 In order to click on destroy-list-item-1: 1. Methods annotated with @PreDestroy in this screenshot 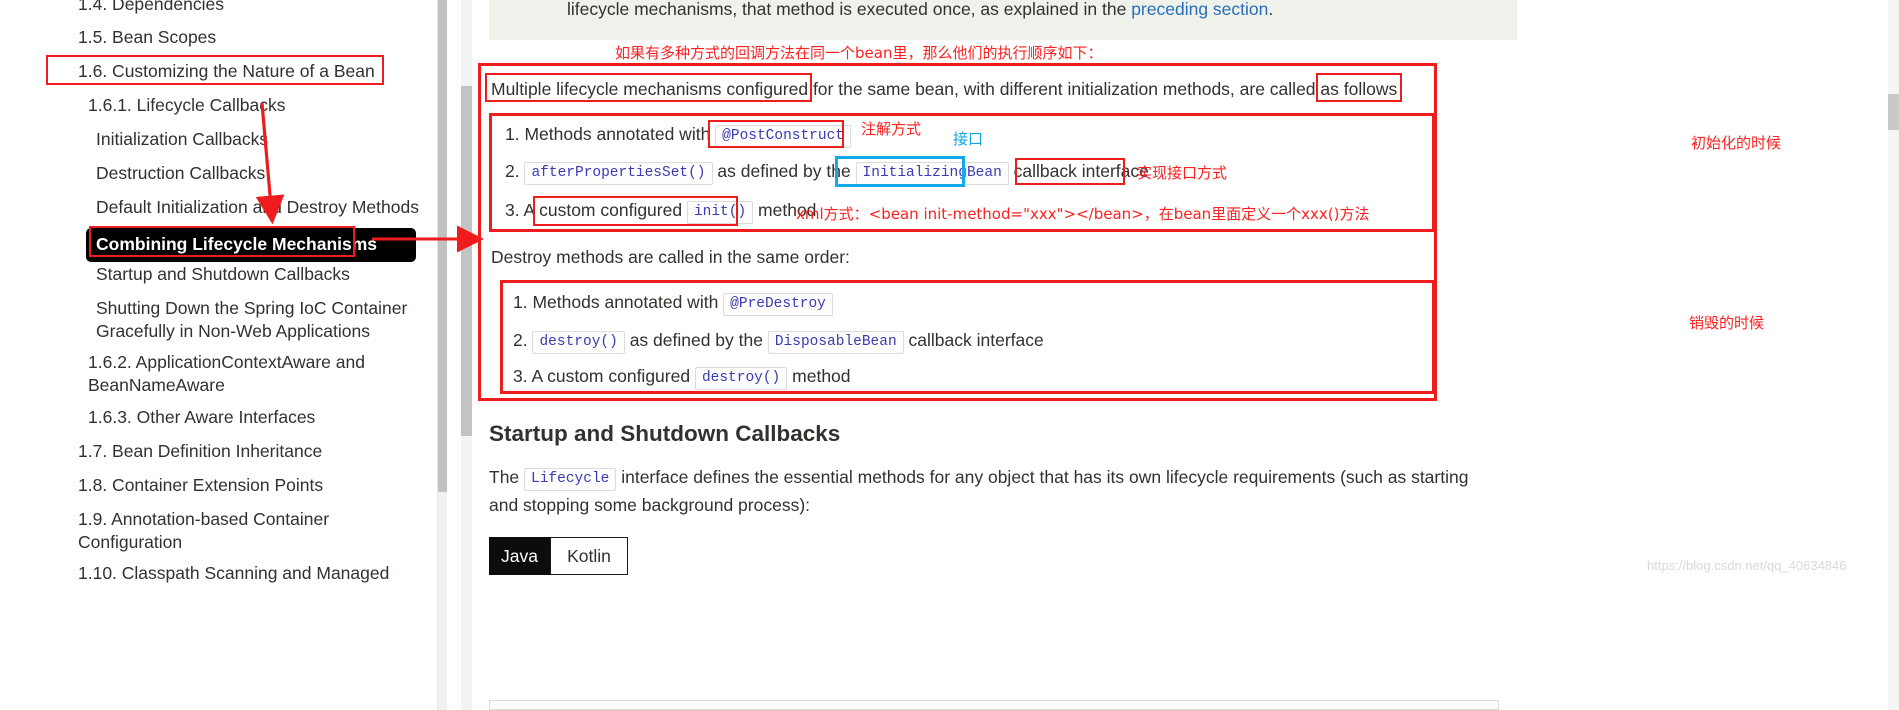, I will do `click(673, 304)`.